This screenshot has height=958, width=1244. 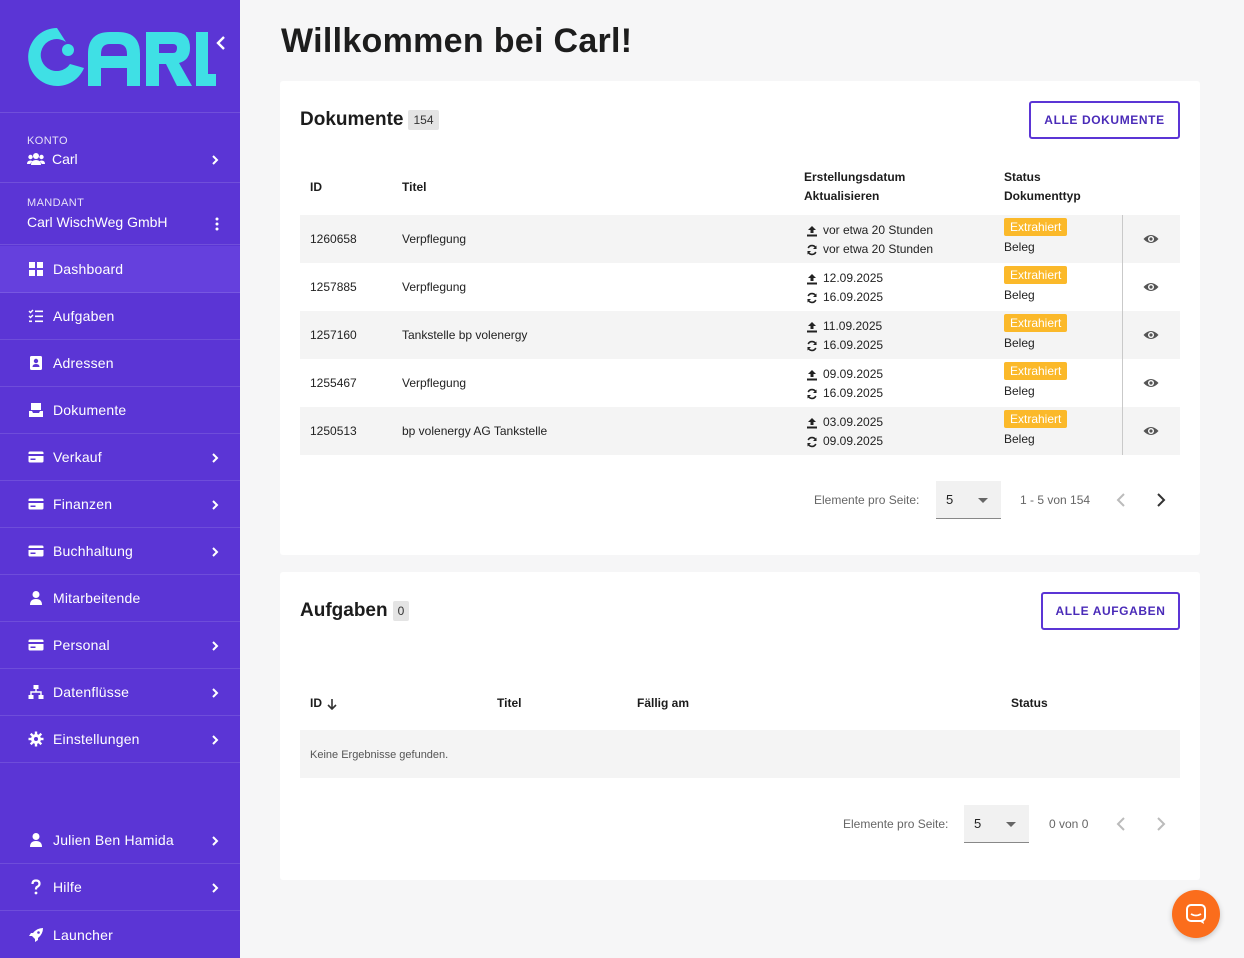 What do you see at coordinates (853, 374) in the screenshot?
I see `doc-created: 09.09.2025` at bounding box center [853, 374].